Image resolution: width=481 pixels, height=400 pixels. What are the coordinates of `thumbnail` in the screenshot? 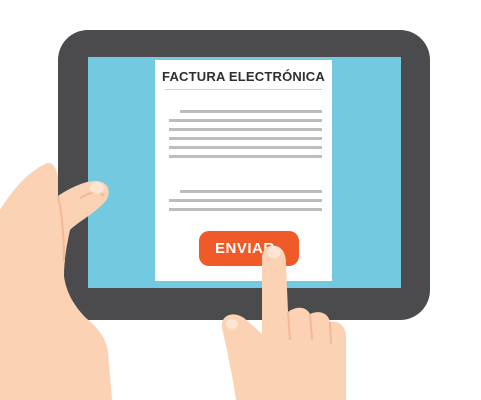 It's located at (232, 324).